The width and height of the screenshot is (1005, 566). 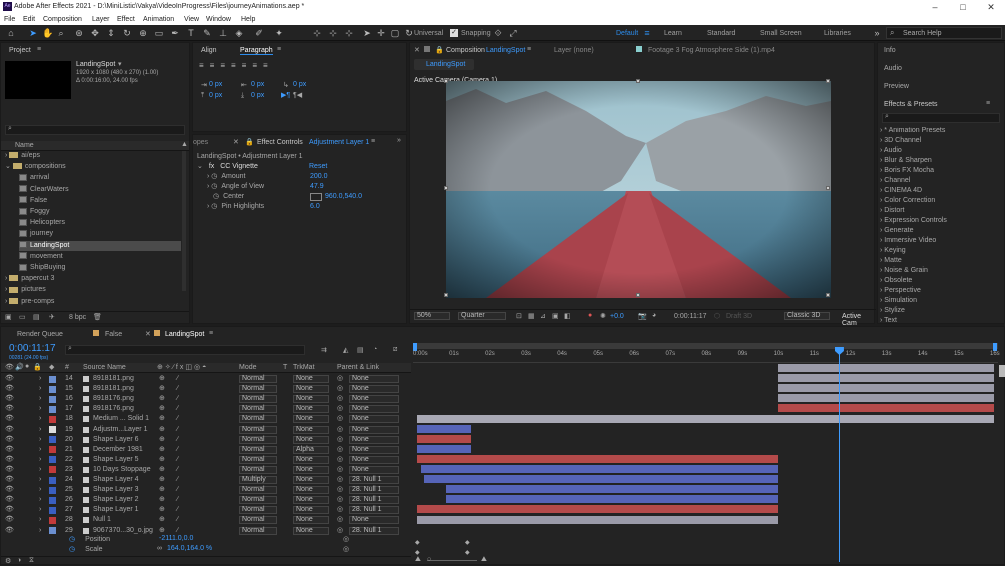 What do you see at coordinates (29, 19) in the screenshot?
I see `menu-edit: Edit` at bounding box center [29, 19].